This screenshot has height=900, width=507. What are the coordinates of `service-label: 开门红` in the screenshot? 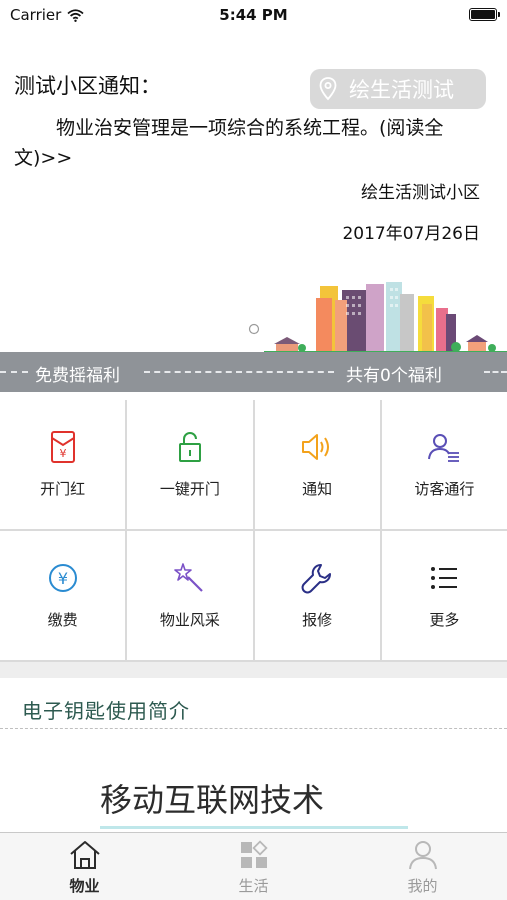 It's located at (63, 489).